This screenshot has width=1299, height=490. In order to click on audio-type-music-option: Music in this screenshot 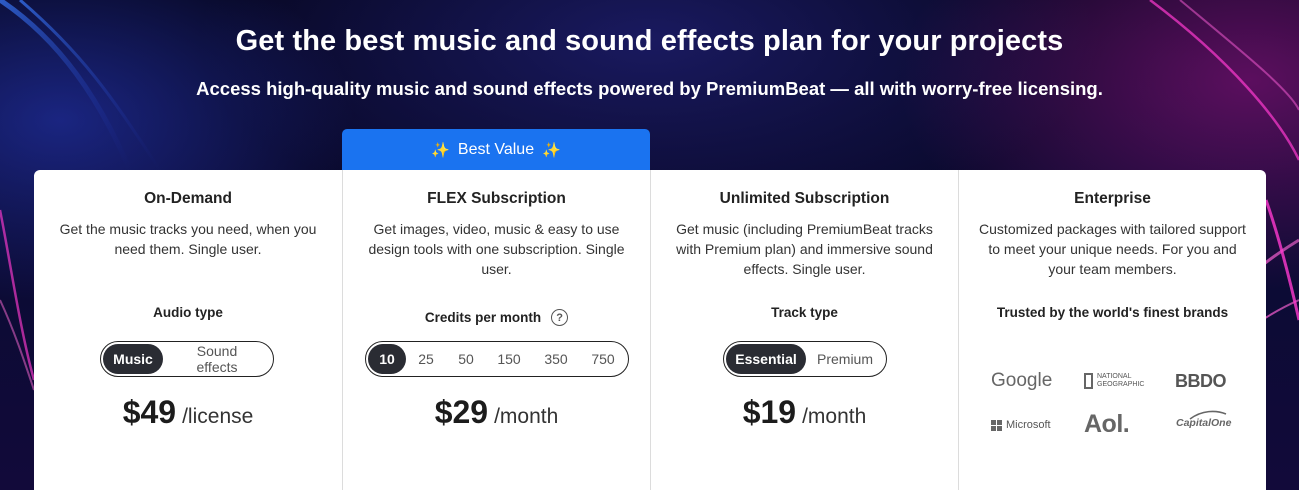, I will do `click(133, 359)`.